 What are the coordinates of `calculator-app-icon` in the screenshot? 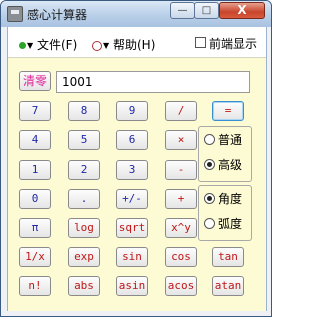 It's located at (15, 14).